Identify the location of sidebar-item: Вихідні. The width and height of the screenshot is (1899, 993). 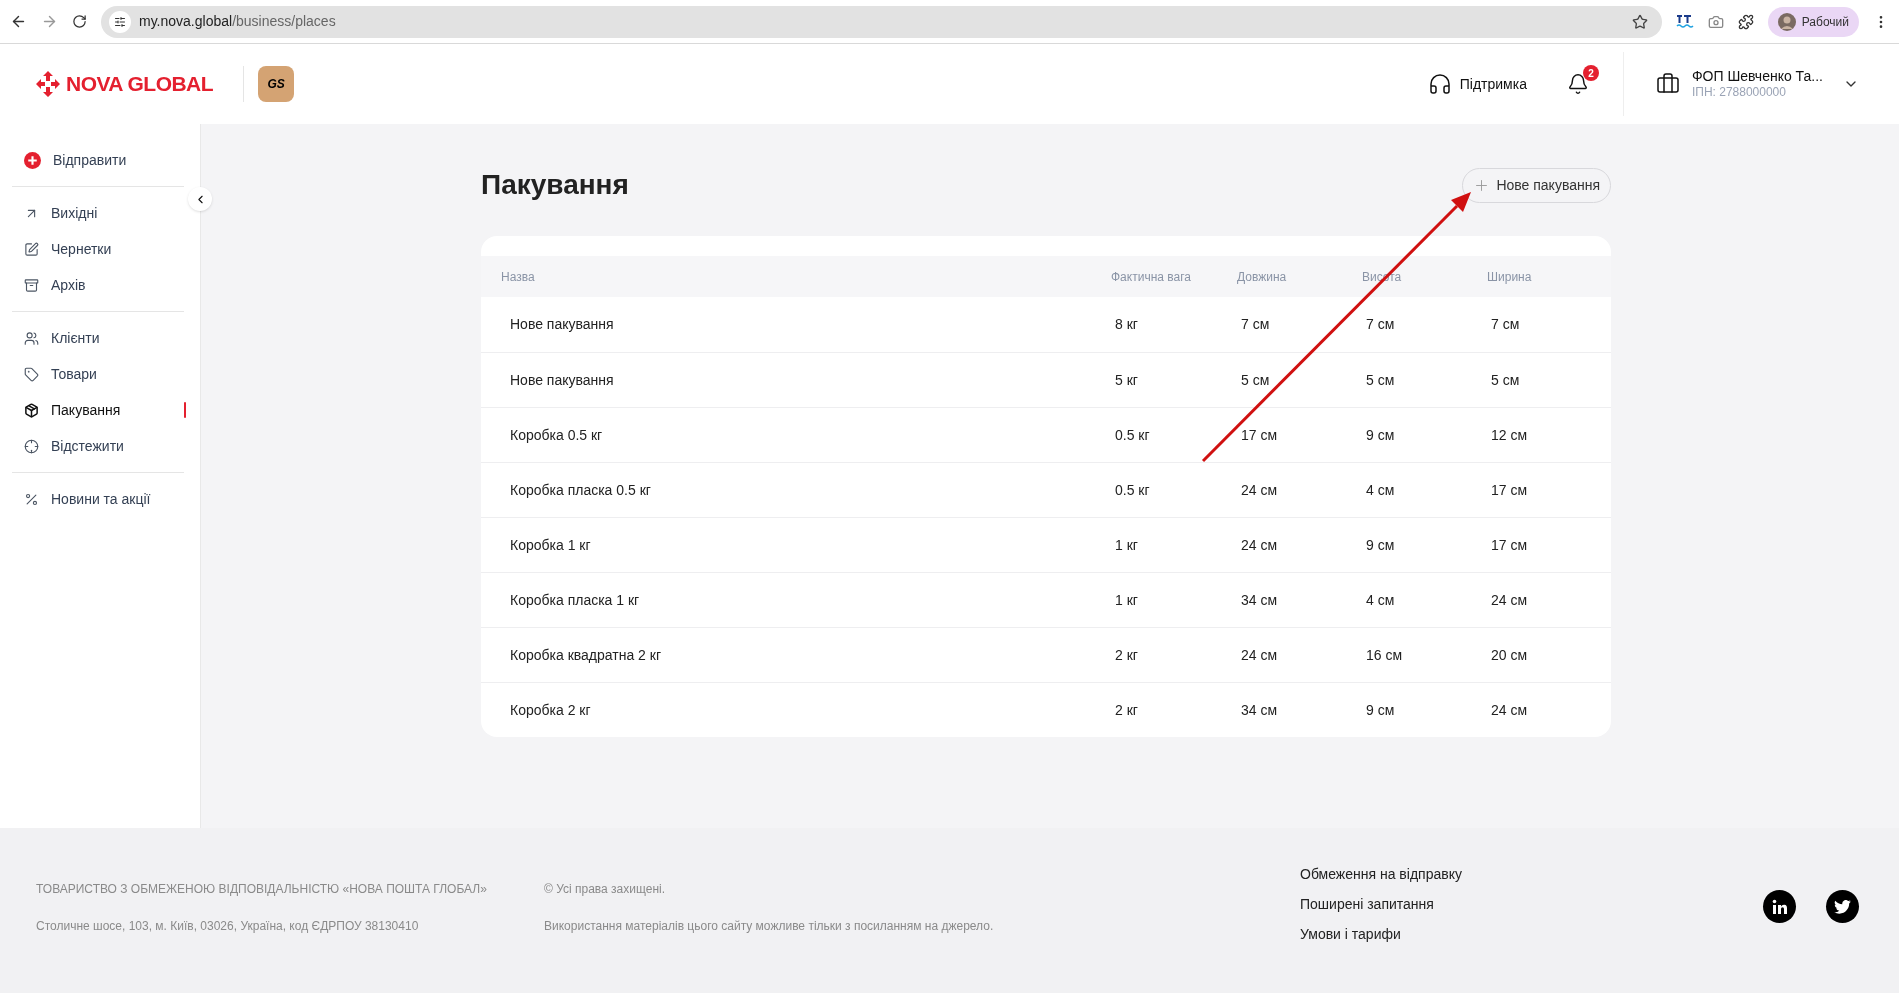
(100, 213).